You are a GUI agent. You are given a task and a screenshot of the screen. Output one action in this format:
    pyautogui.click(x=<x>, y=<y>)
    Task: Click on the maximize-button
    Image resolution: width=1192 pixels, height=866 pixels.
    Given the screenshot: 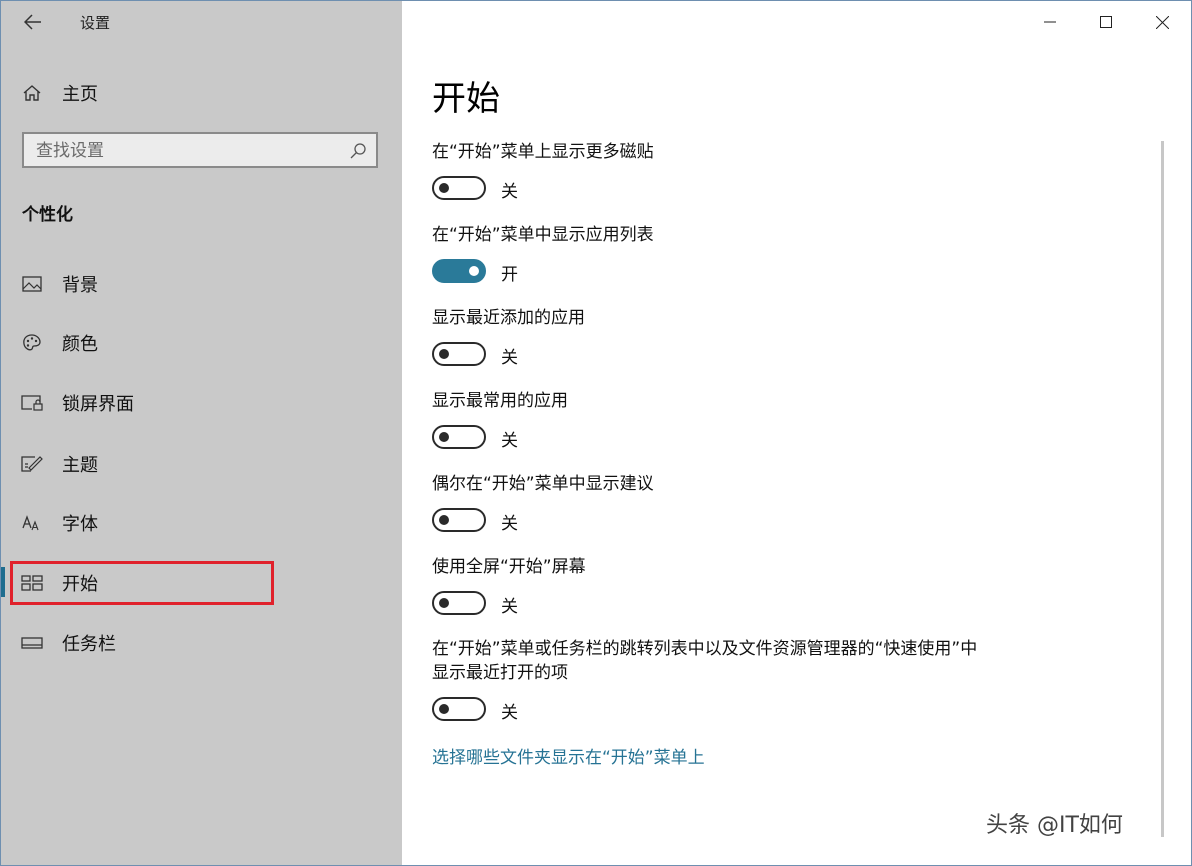 What is the action you would take?
    pyautogui.click(x=1106, y=22)
    